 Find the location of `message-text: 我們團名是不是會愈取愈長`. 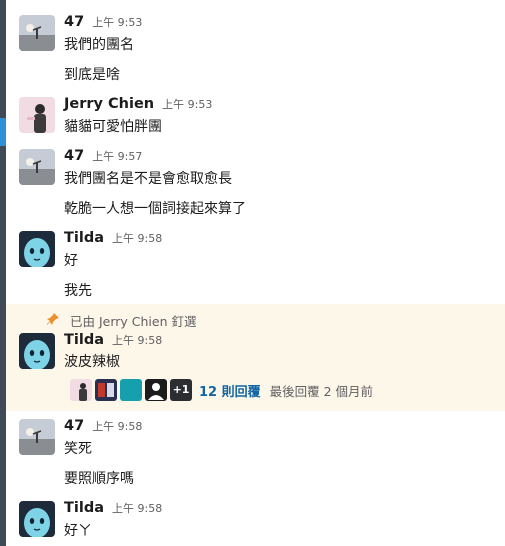

message-text: 我們團名是不是會愈取愈長 is located at coordinates (148, 179).